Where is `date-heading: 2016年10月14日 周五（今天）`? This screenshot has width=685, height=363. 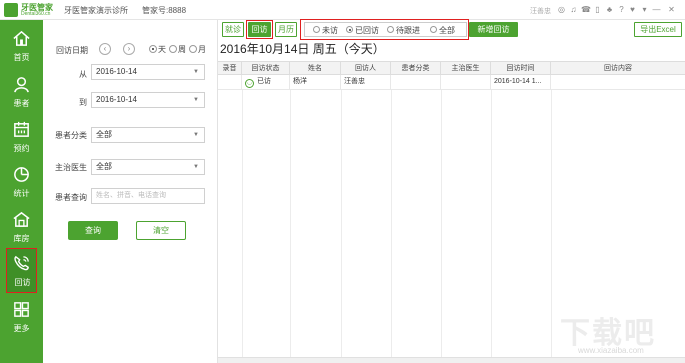 date-heading: 2016年10月14日 周五（今天） is located at coordinates (302, 49).